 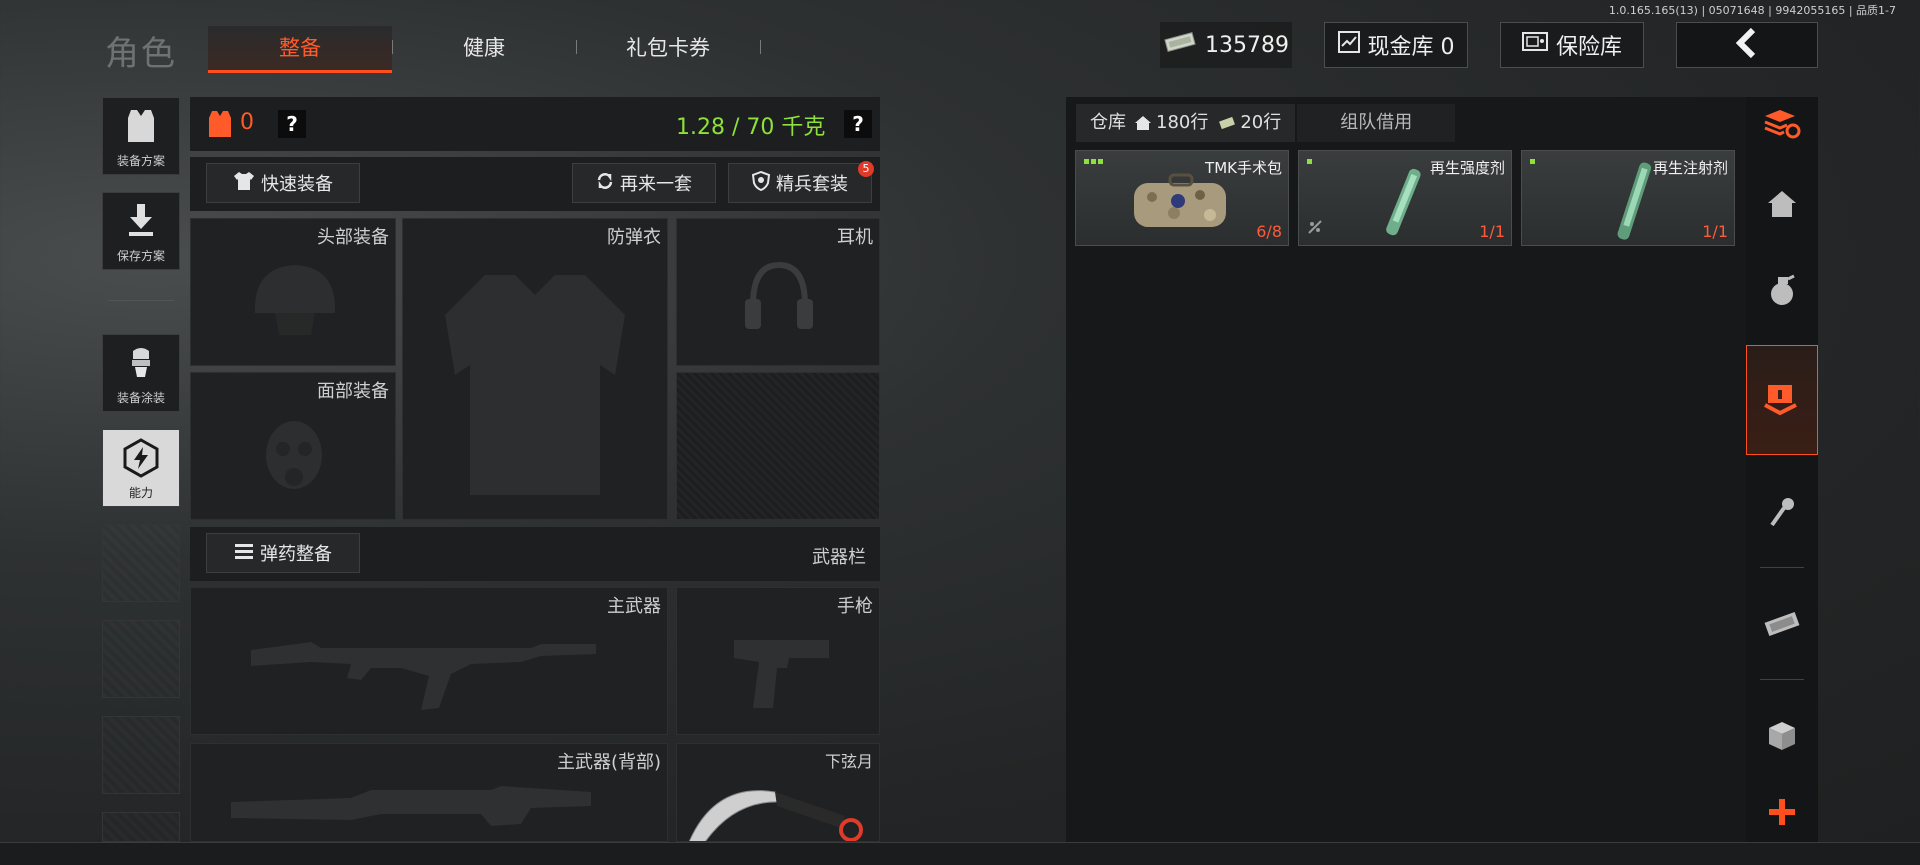 I want to click on elite-set-button: 精兵套装, so click(x=800, y=183).